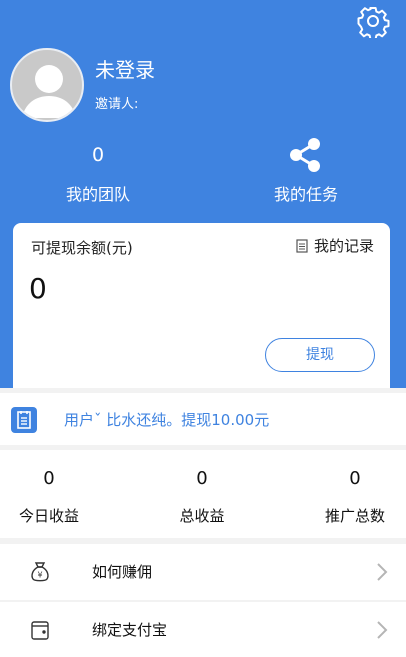  What do you see at coordinates (49, 91) in the screenshot?
I see `user-silhouette-icon` at bounding box center [49, 91].